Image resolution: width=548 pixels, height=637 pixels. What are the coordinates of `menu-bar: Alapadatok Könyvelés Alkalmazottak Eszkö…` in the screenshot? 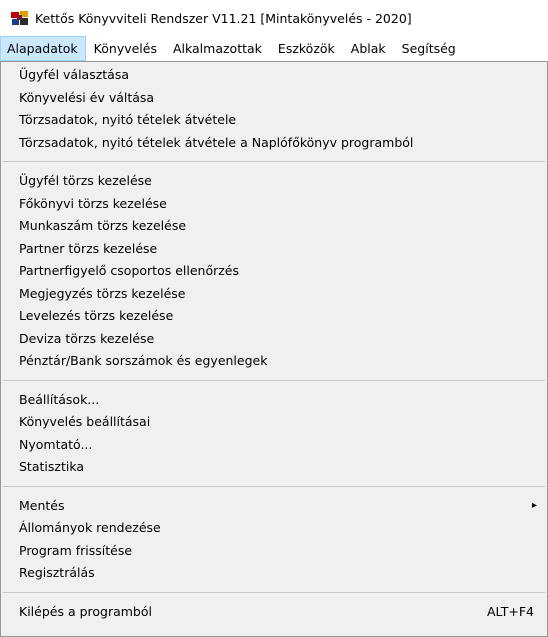 It's located at (274, 48).